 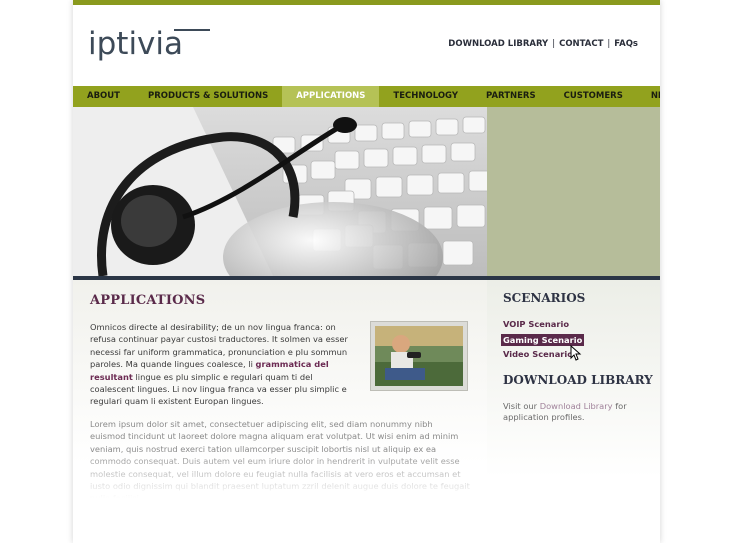 I want to click on gaming-photo-illustration, so click(x=419, y=356).